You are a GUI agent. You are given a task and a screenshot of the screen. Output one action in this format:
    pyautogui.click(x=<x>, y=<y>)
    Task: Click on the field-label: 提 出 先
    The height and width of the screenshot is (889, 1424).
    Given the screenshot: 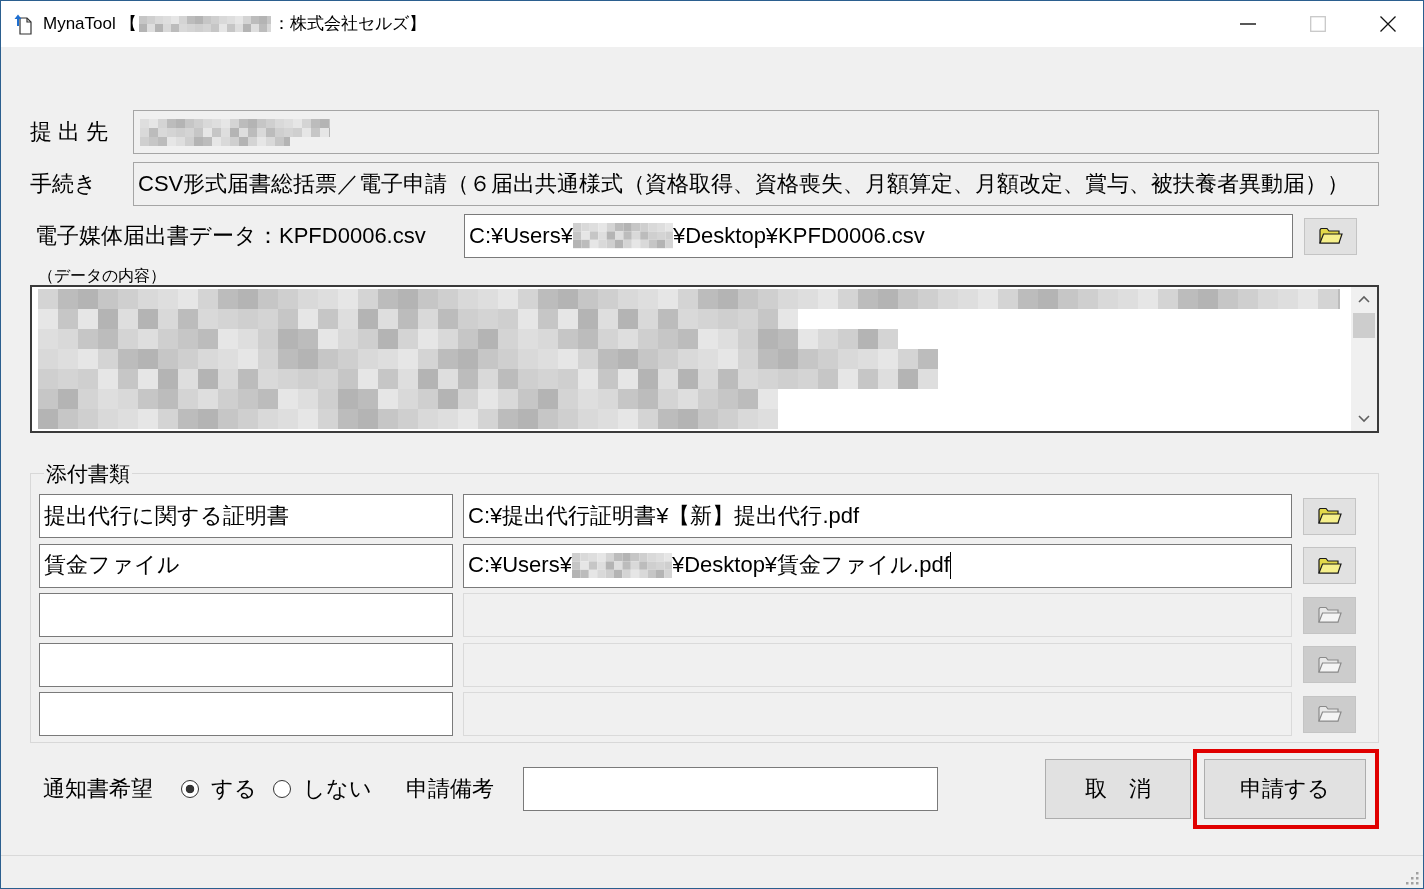 What is the action you would take?
    pyautogui.click(x=70, y=132)
    